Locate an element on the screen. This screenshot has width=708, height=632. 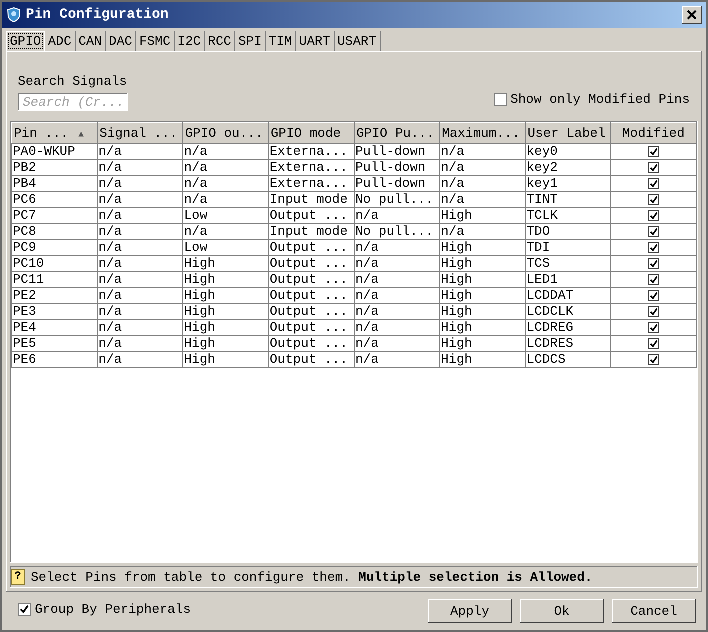
table-cell: LCDRES is located at coordinates (568, 344).